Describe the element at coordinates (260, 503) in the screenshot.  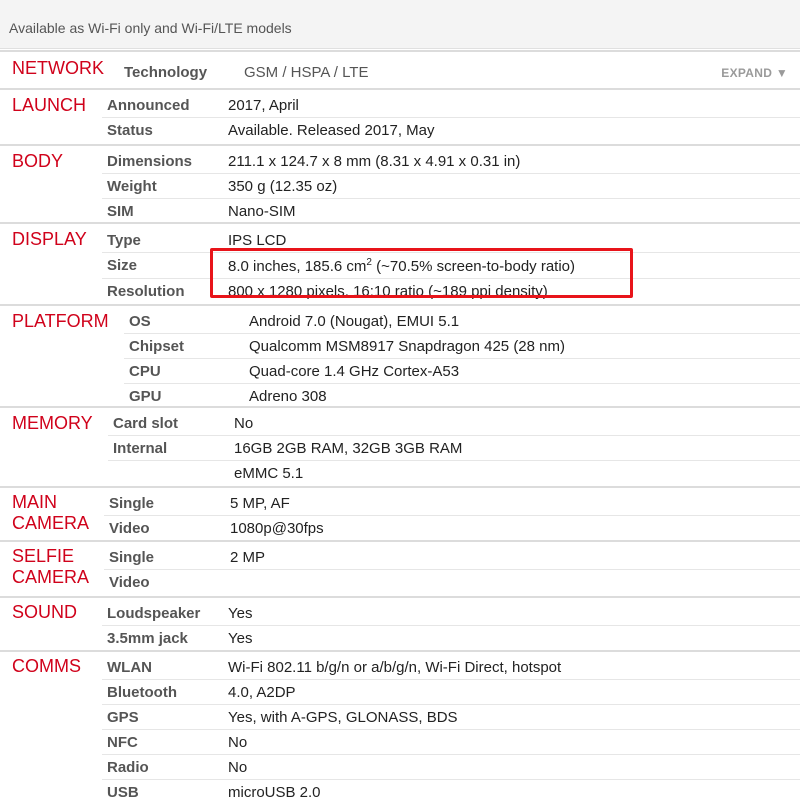
I see `spec-value: 5 MP, AF` at that location.